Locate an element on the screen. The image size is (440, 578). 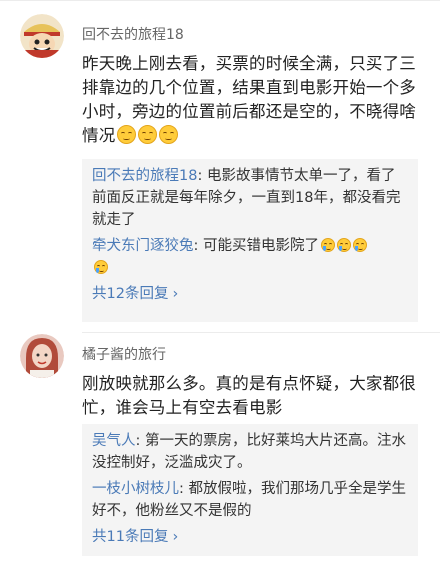
reply-item: 一枝小树枝儿: 都放假啦，我们那场几乎全是学生好不，他粉丝又不是假的 is located at coordinates (250, 500).